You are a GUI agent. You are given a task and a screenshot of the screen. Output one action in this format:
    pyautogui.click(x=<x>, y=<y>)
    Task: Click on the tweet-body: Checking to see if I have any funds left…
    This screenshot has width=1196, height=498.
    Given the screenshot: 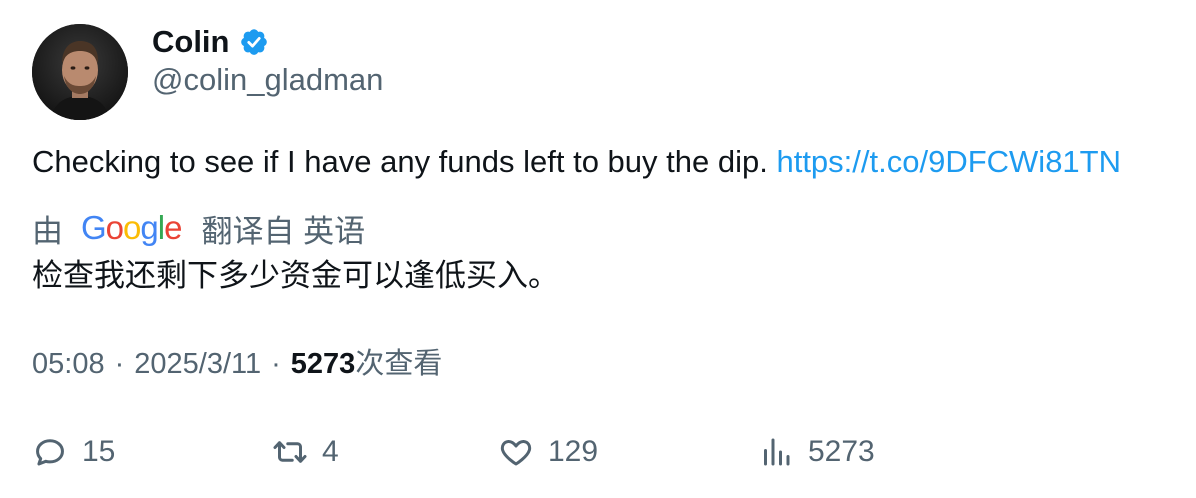 What is the action you would take?
    pyautogui.click(x=400, y=161)
    